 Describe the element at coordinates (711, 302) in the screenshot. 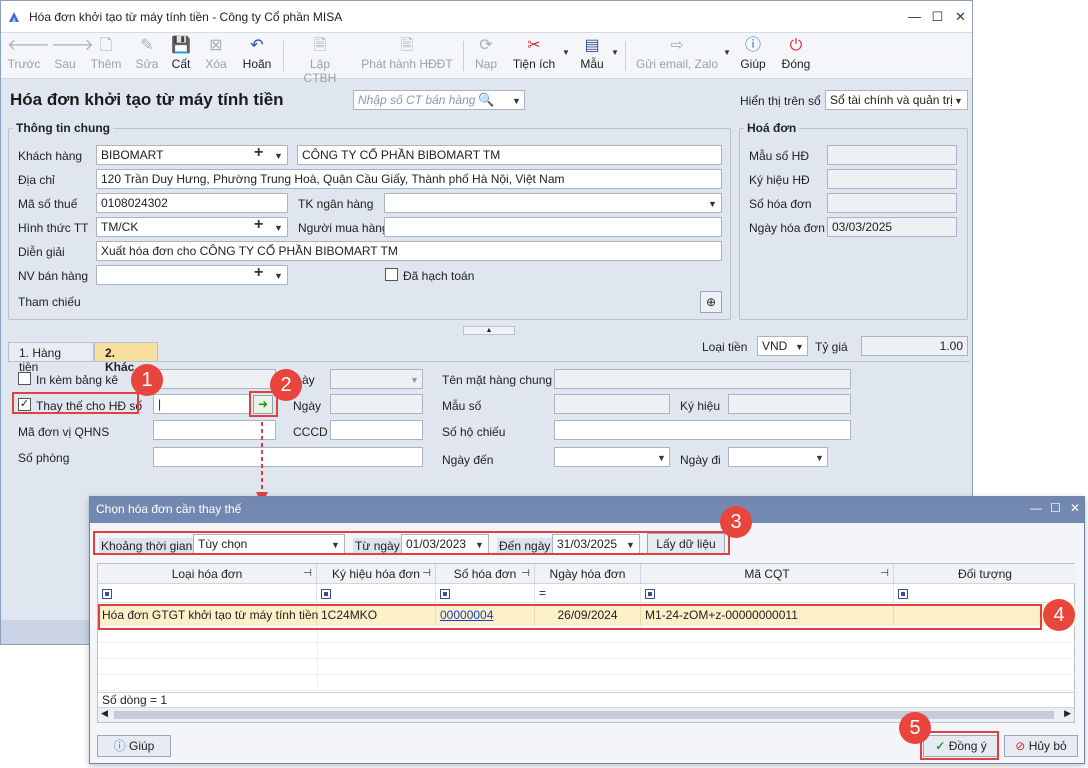

I see `zoom-icon: ⊕` at that location.